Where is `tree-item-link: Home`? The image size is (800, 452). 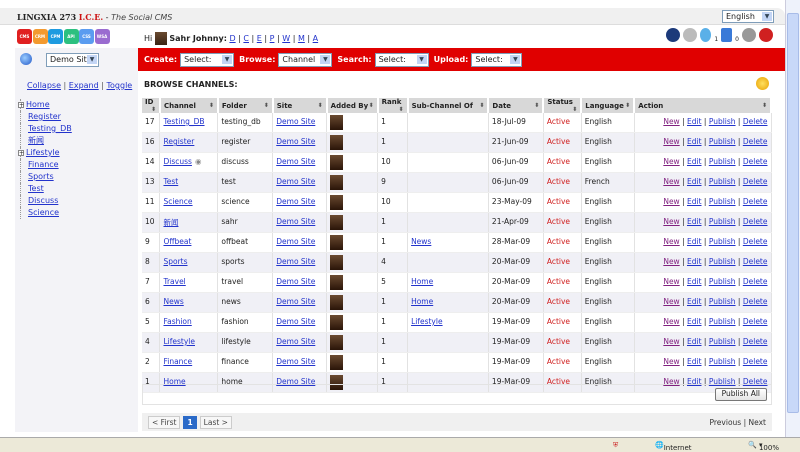 tree-item-link: Home is located at coordinates (38, 104).